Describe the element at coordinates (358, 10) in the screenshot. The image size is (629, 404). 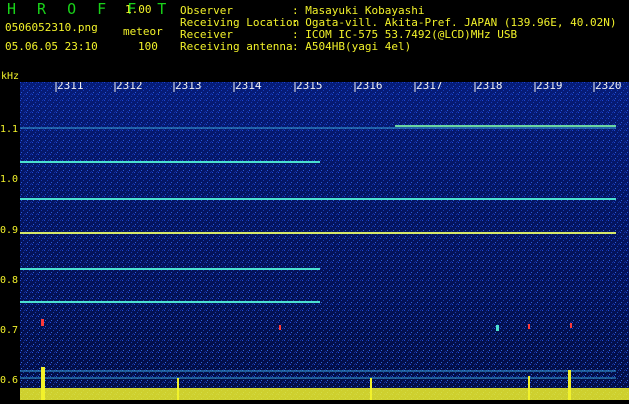
I see `meta-value-observer: : Masayuki Kobayashi` at that location.